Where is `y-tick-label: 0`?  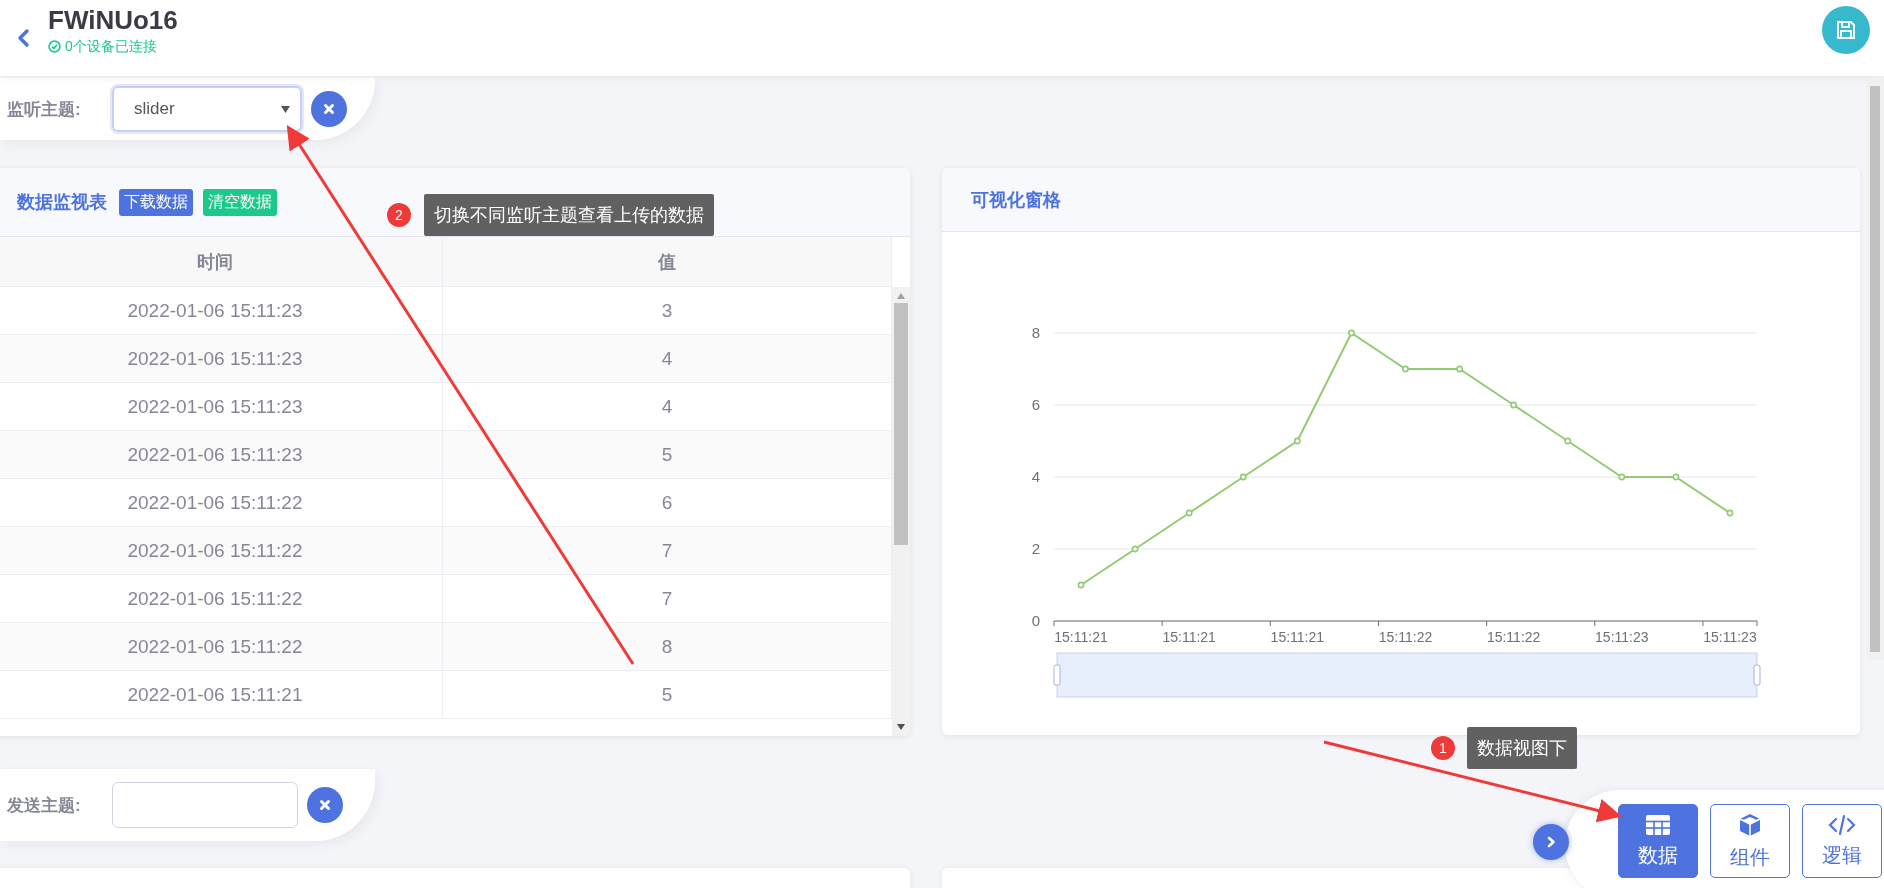
y-tick-label: 0 is located at coordinates (1035, 620).